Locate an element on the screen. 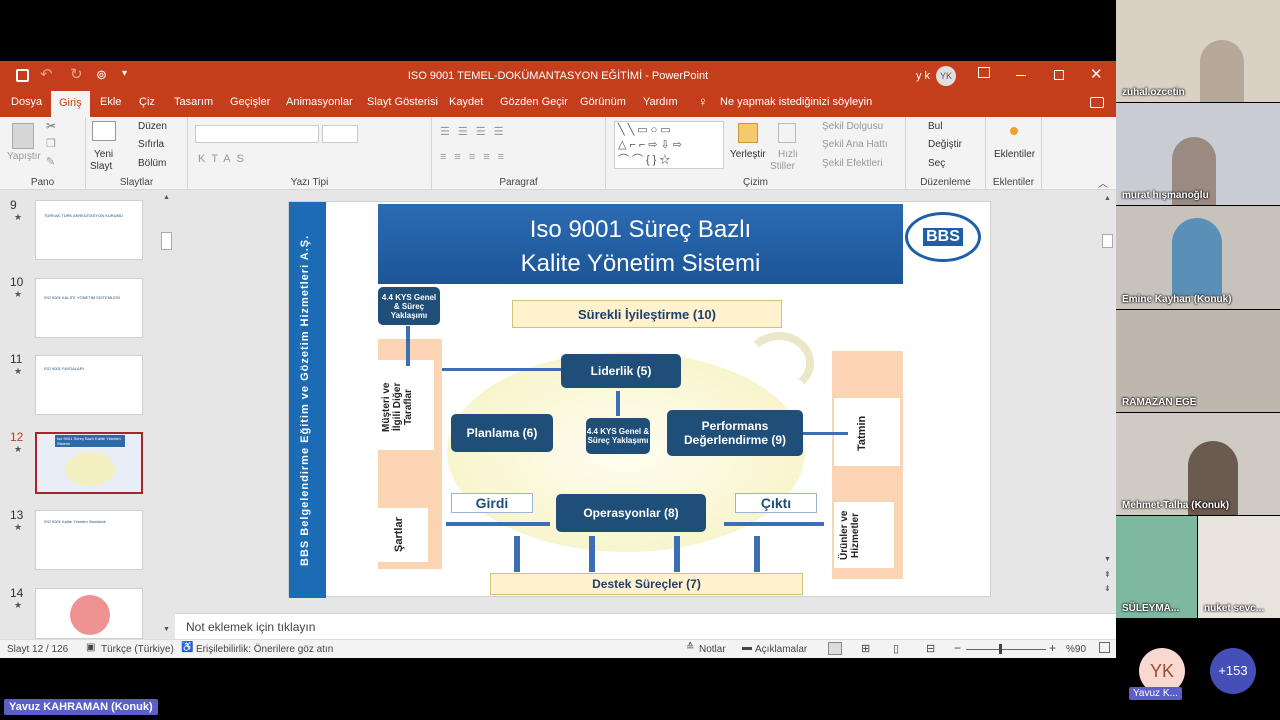 This screenshot has height=720, width=1280. tab-slayt-gosterisi: Slayt Gösterisi is located at coordinates (402, 102).